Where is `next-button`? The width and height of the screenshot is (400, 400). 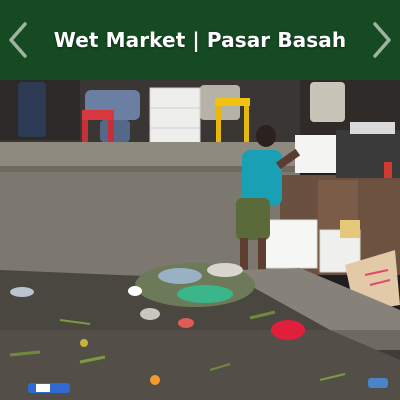
next-button is located at coordinates (382, 40).